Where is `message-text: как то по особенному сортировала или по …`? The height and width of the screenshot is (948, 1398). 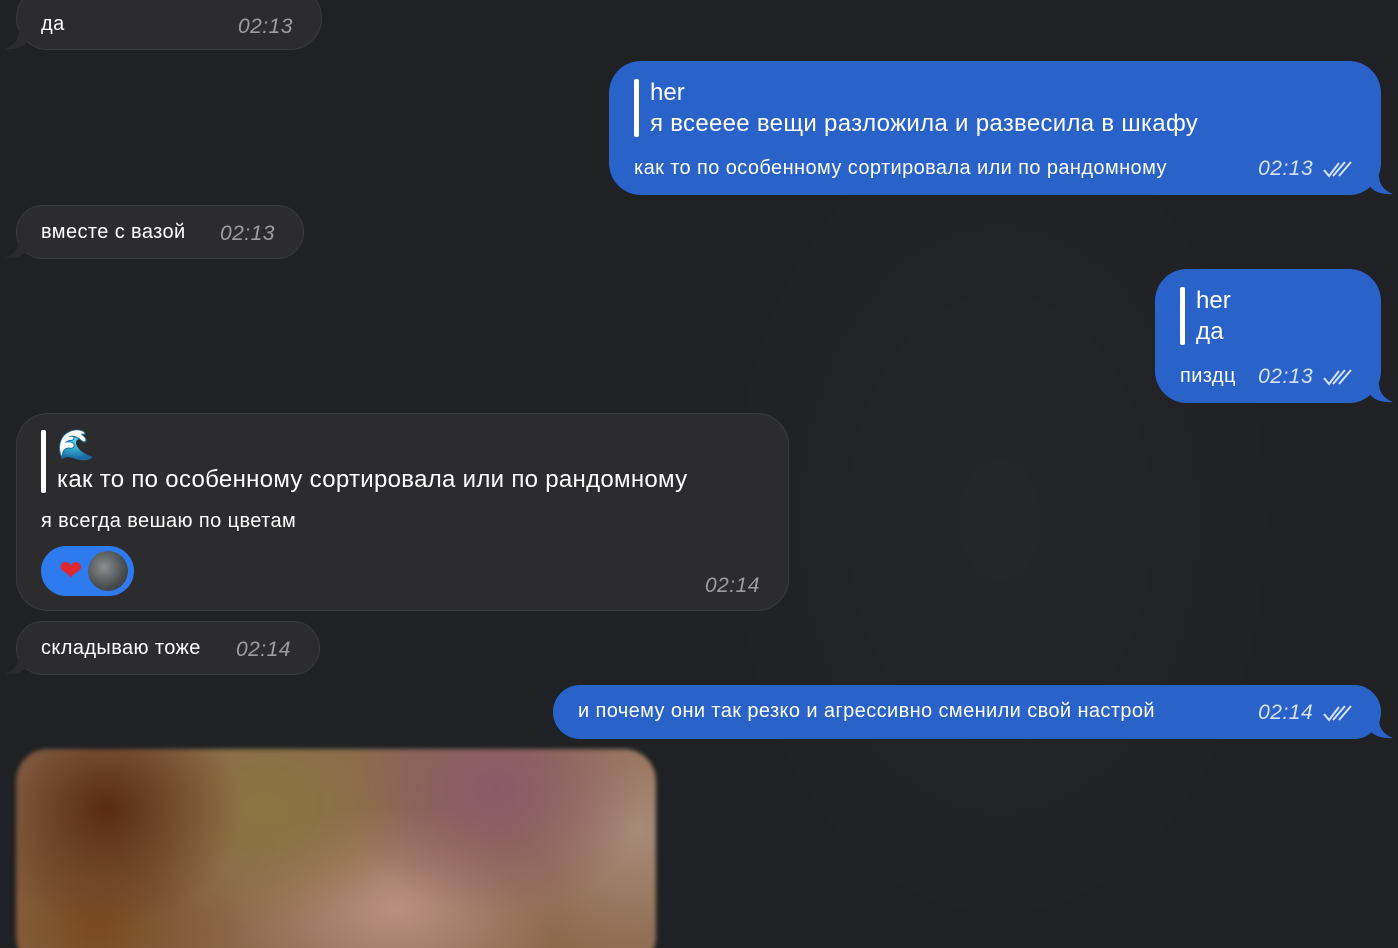 message-text: как то по особенному сортировала или по … is located at coordinates (900, 168).